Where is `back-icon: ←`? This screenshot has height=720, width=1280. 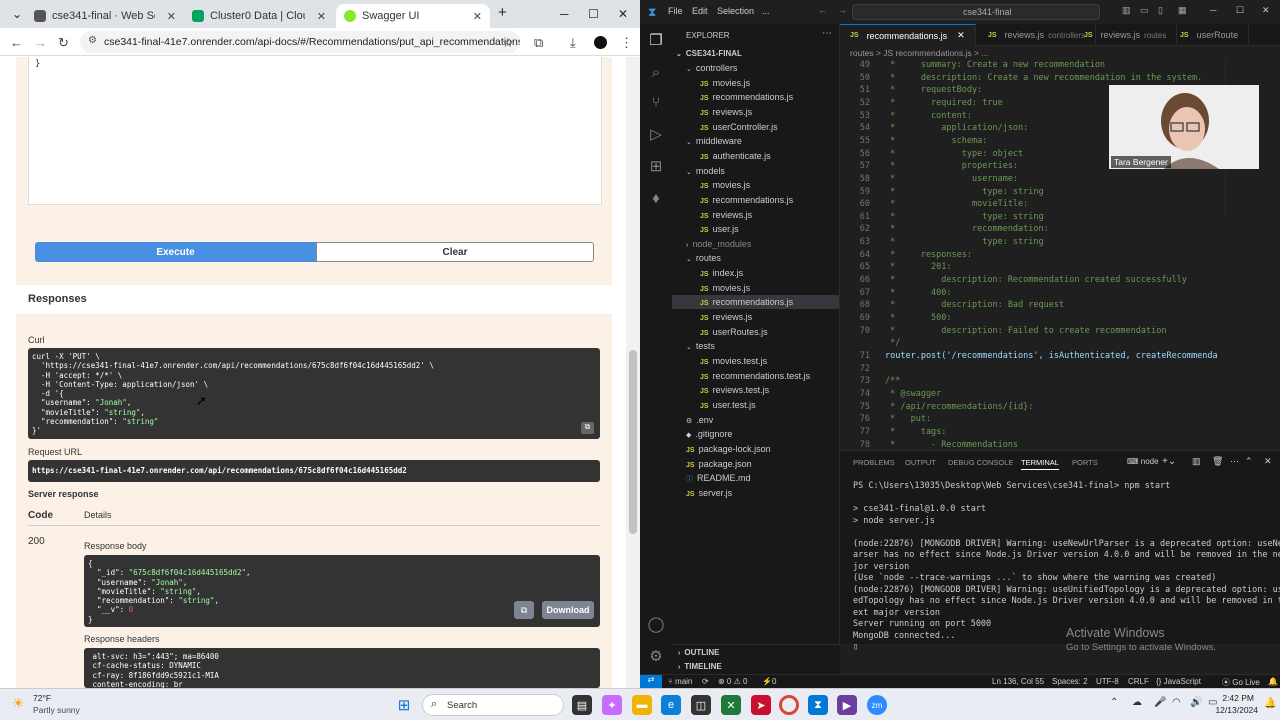
back-icon: ← is located at coordinates (16, 42).